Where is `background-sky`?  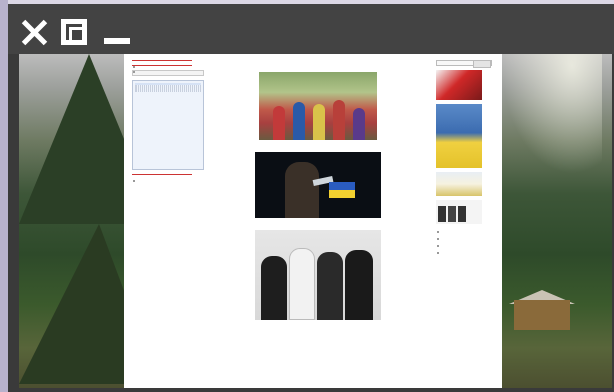
background-sky is located at coordinates (552, 114).